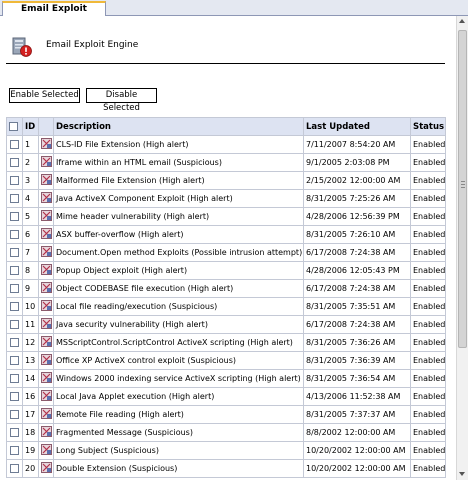 The width and height of the screenshot is (468, 480). I want to click on row-description: Remote File reading (High alert), so click(178, 414).